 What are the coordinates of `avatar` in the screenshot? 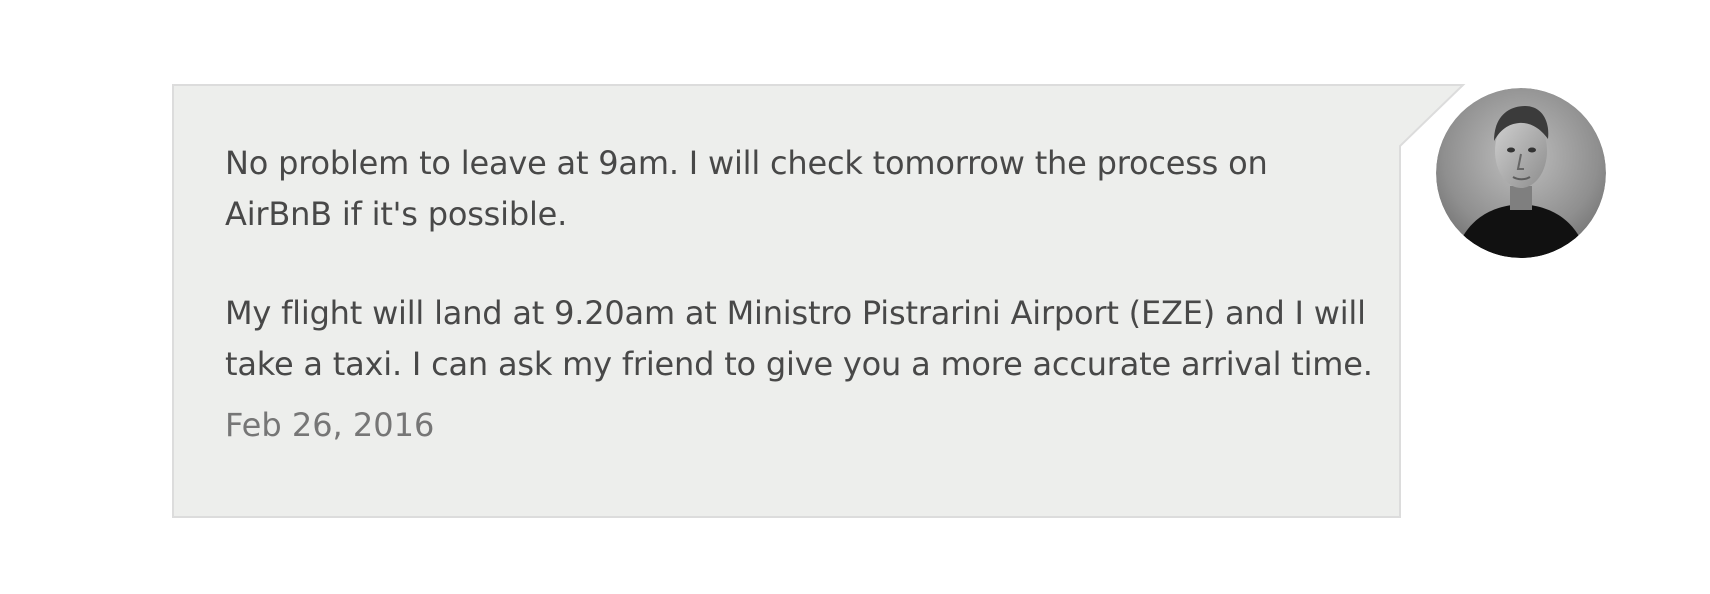 It's located at (1521, 173).